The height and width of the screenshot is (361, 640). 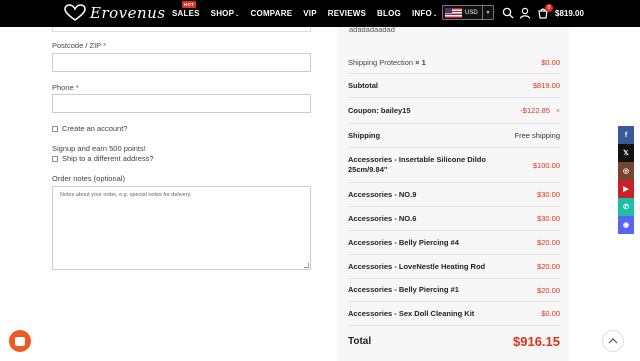 What do you see at coordinates (454, 219) in the screenshot?
I see `list-item: Accessories - NO.6 $30.00` at bounding box center [454, 219].